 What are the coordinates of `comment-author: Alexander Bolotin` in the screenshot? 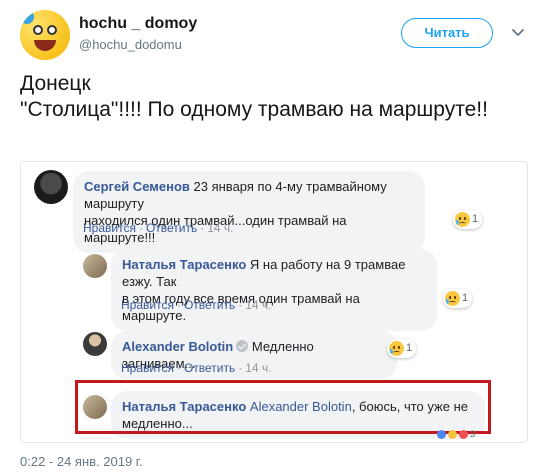 It's located at (177, 346).